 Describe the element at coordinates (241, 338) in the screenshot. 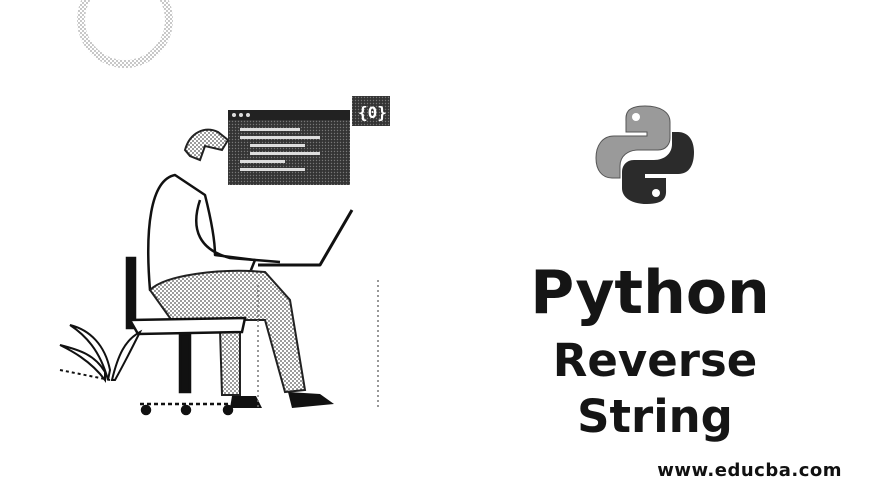

I see `legs-icon` at that location.